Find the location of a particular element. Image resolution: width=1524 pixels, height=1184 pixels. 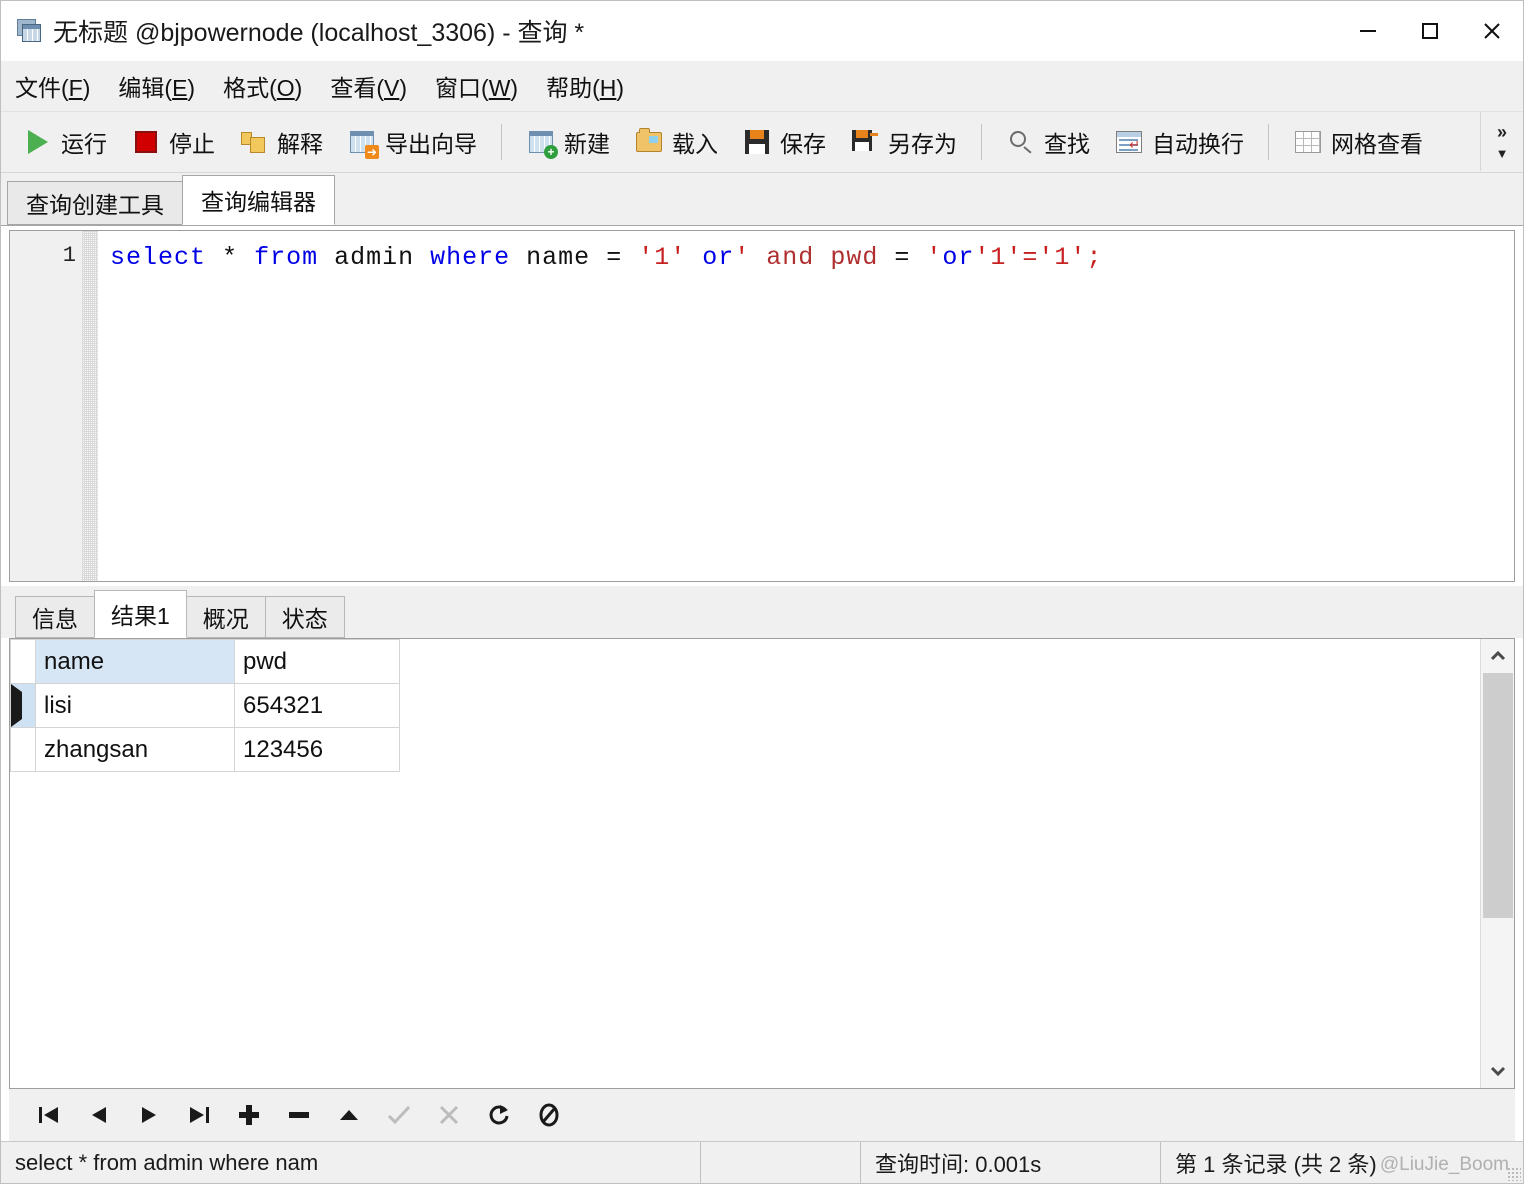

tab-result1: 结果1 is located at coordinates (140, 614).